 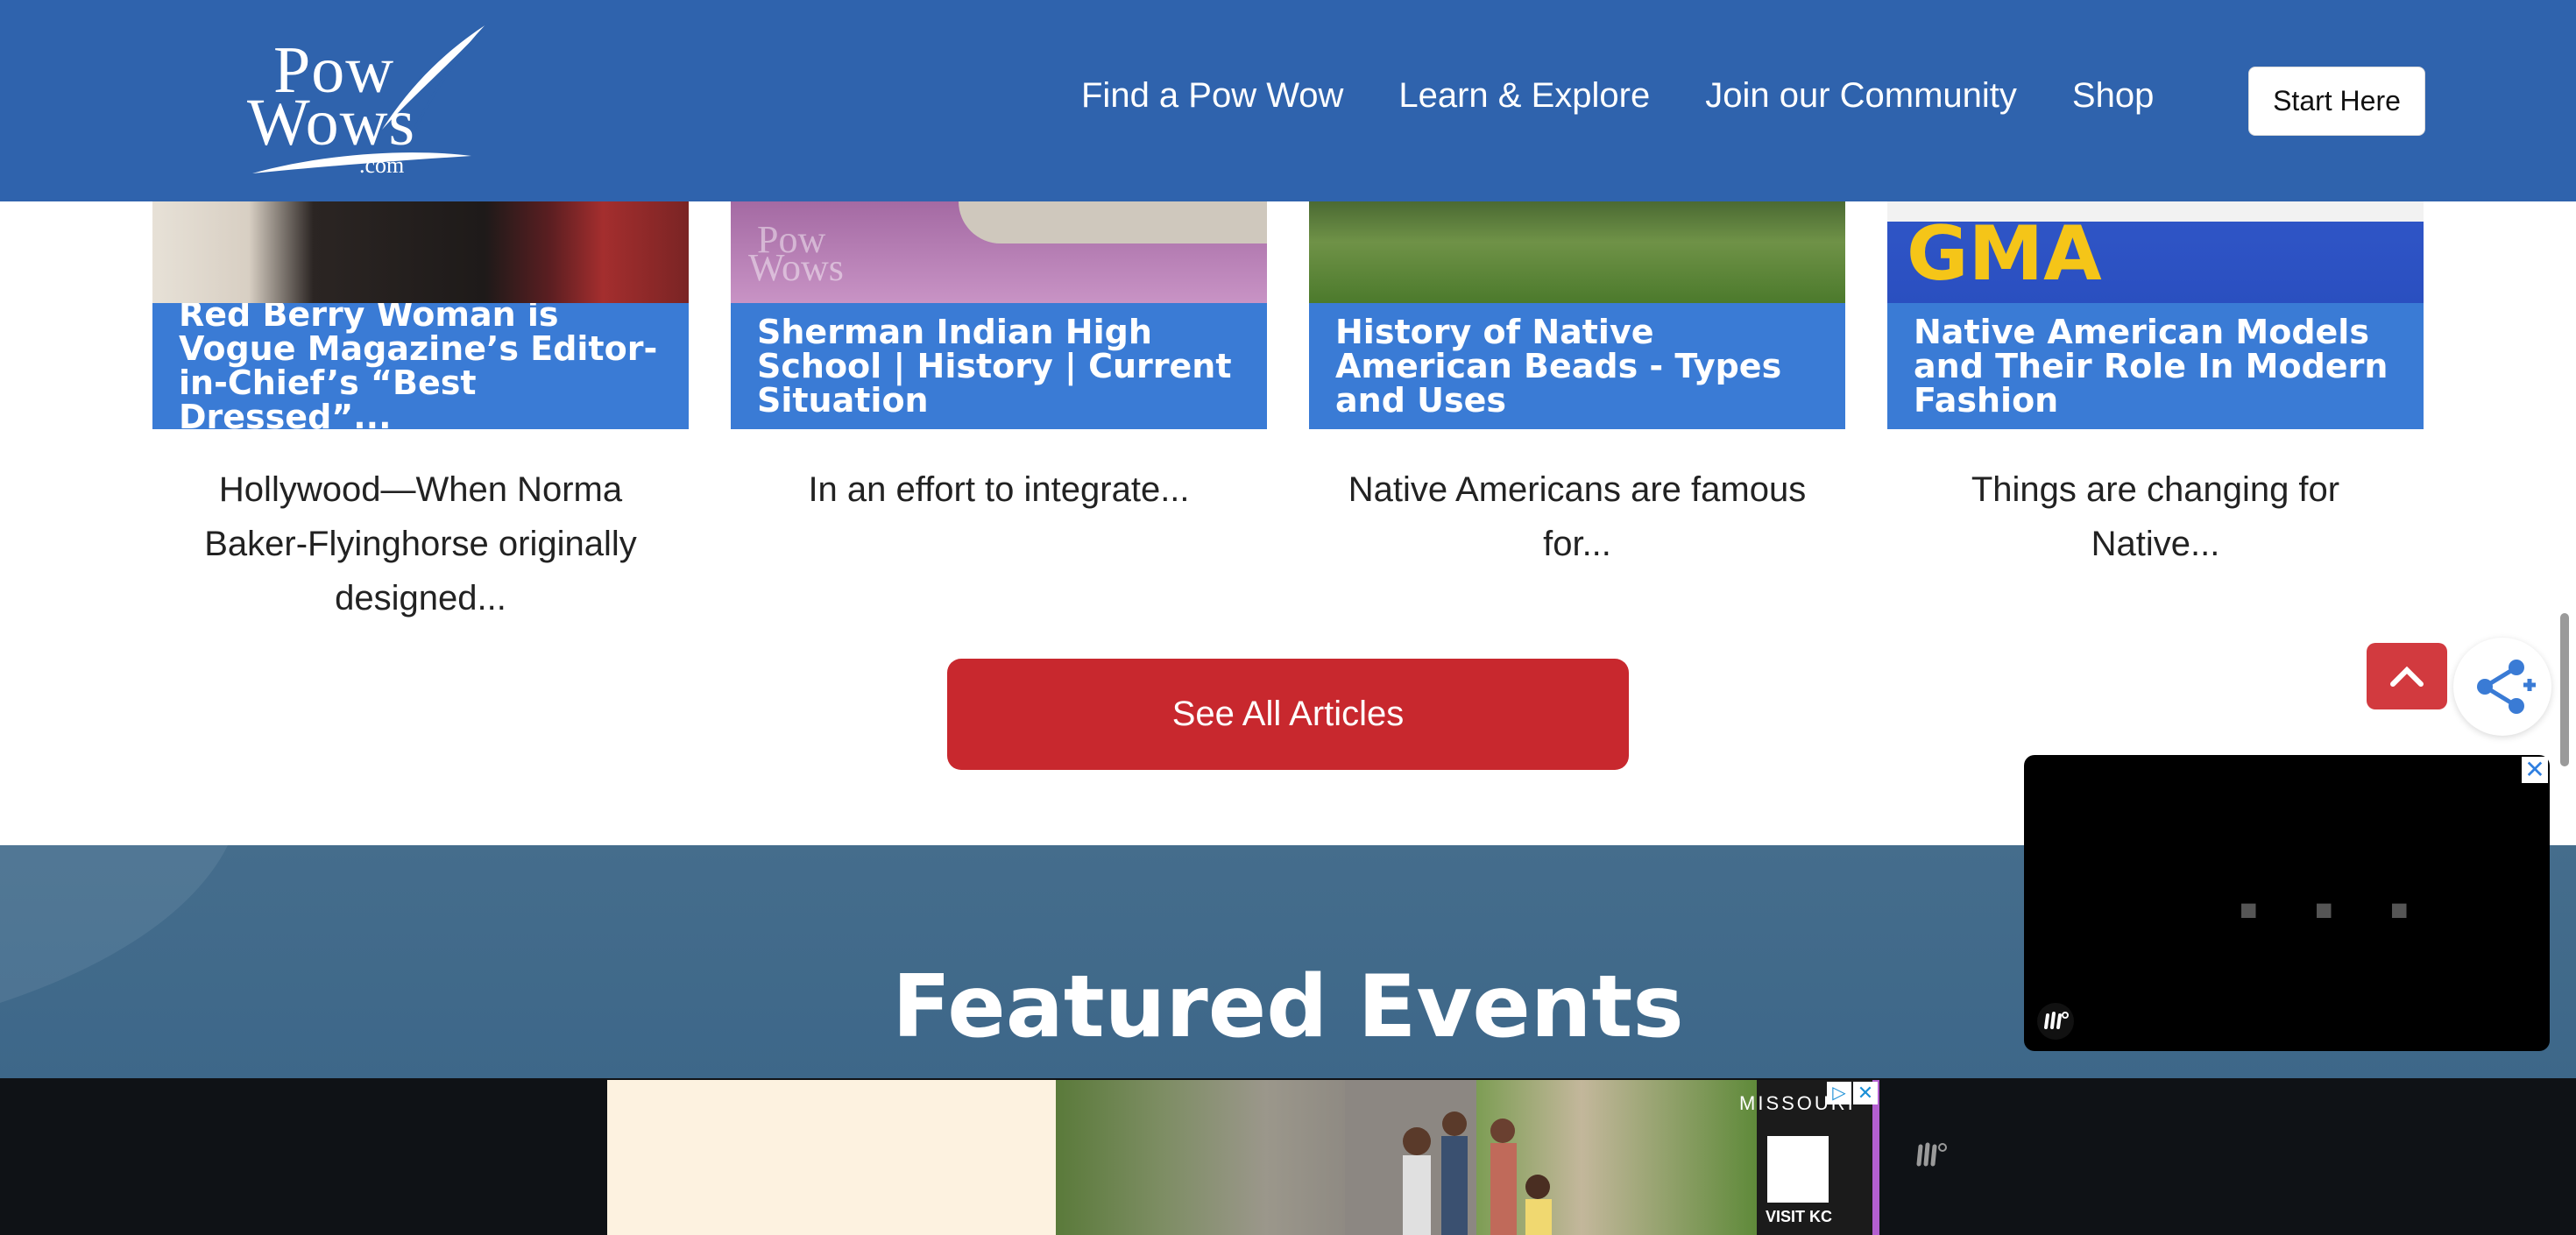 I want to click on ad-banner: MISSOURI VISIT KC ▷ ✕, so click(x=1243, y=1157).